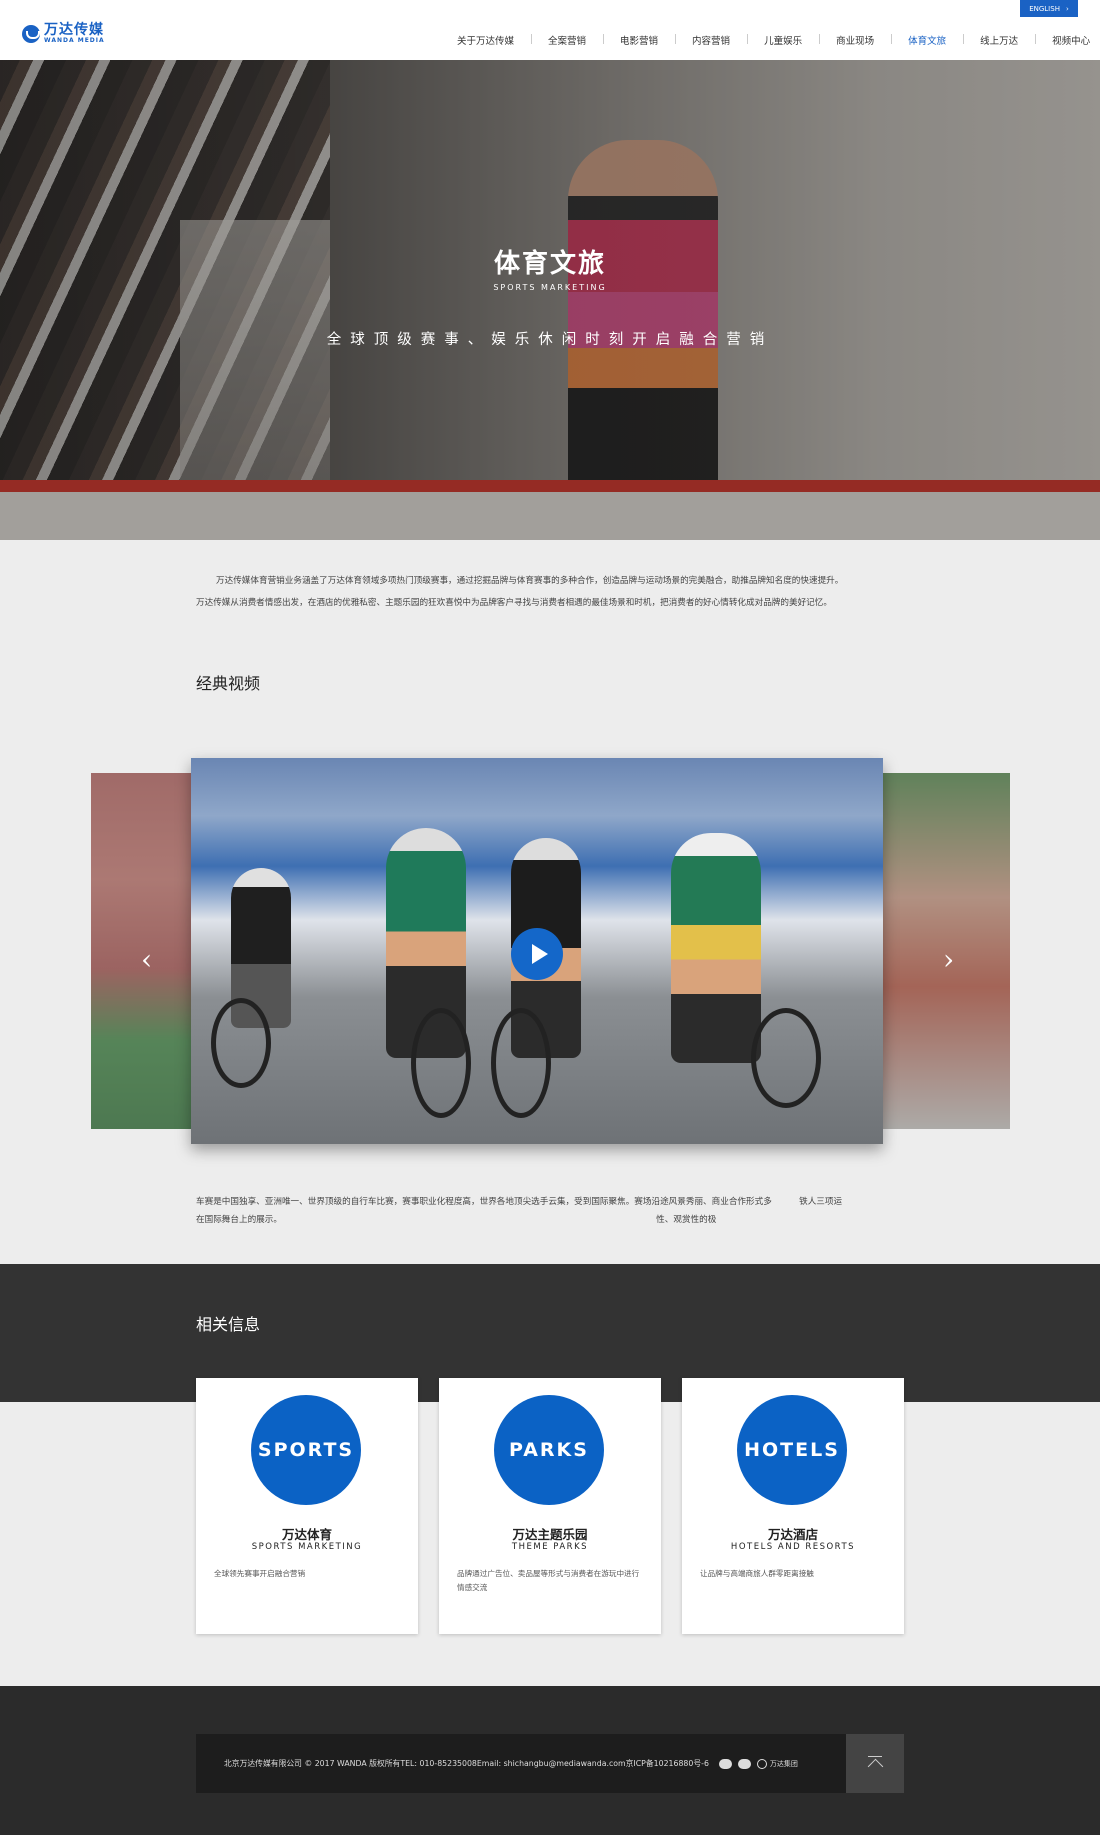  I want to click on card-title-en: THEME PARKS, so click(550, 1547).